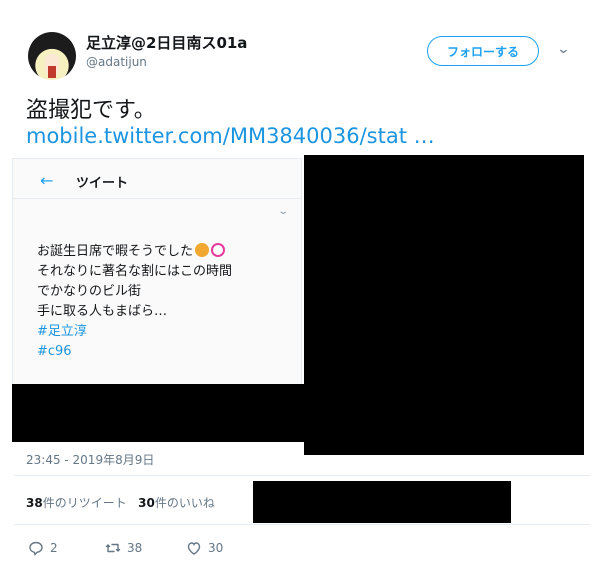  I want to click on embedded-divider, so click(157, 198).